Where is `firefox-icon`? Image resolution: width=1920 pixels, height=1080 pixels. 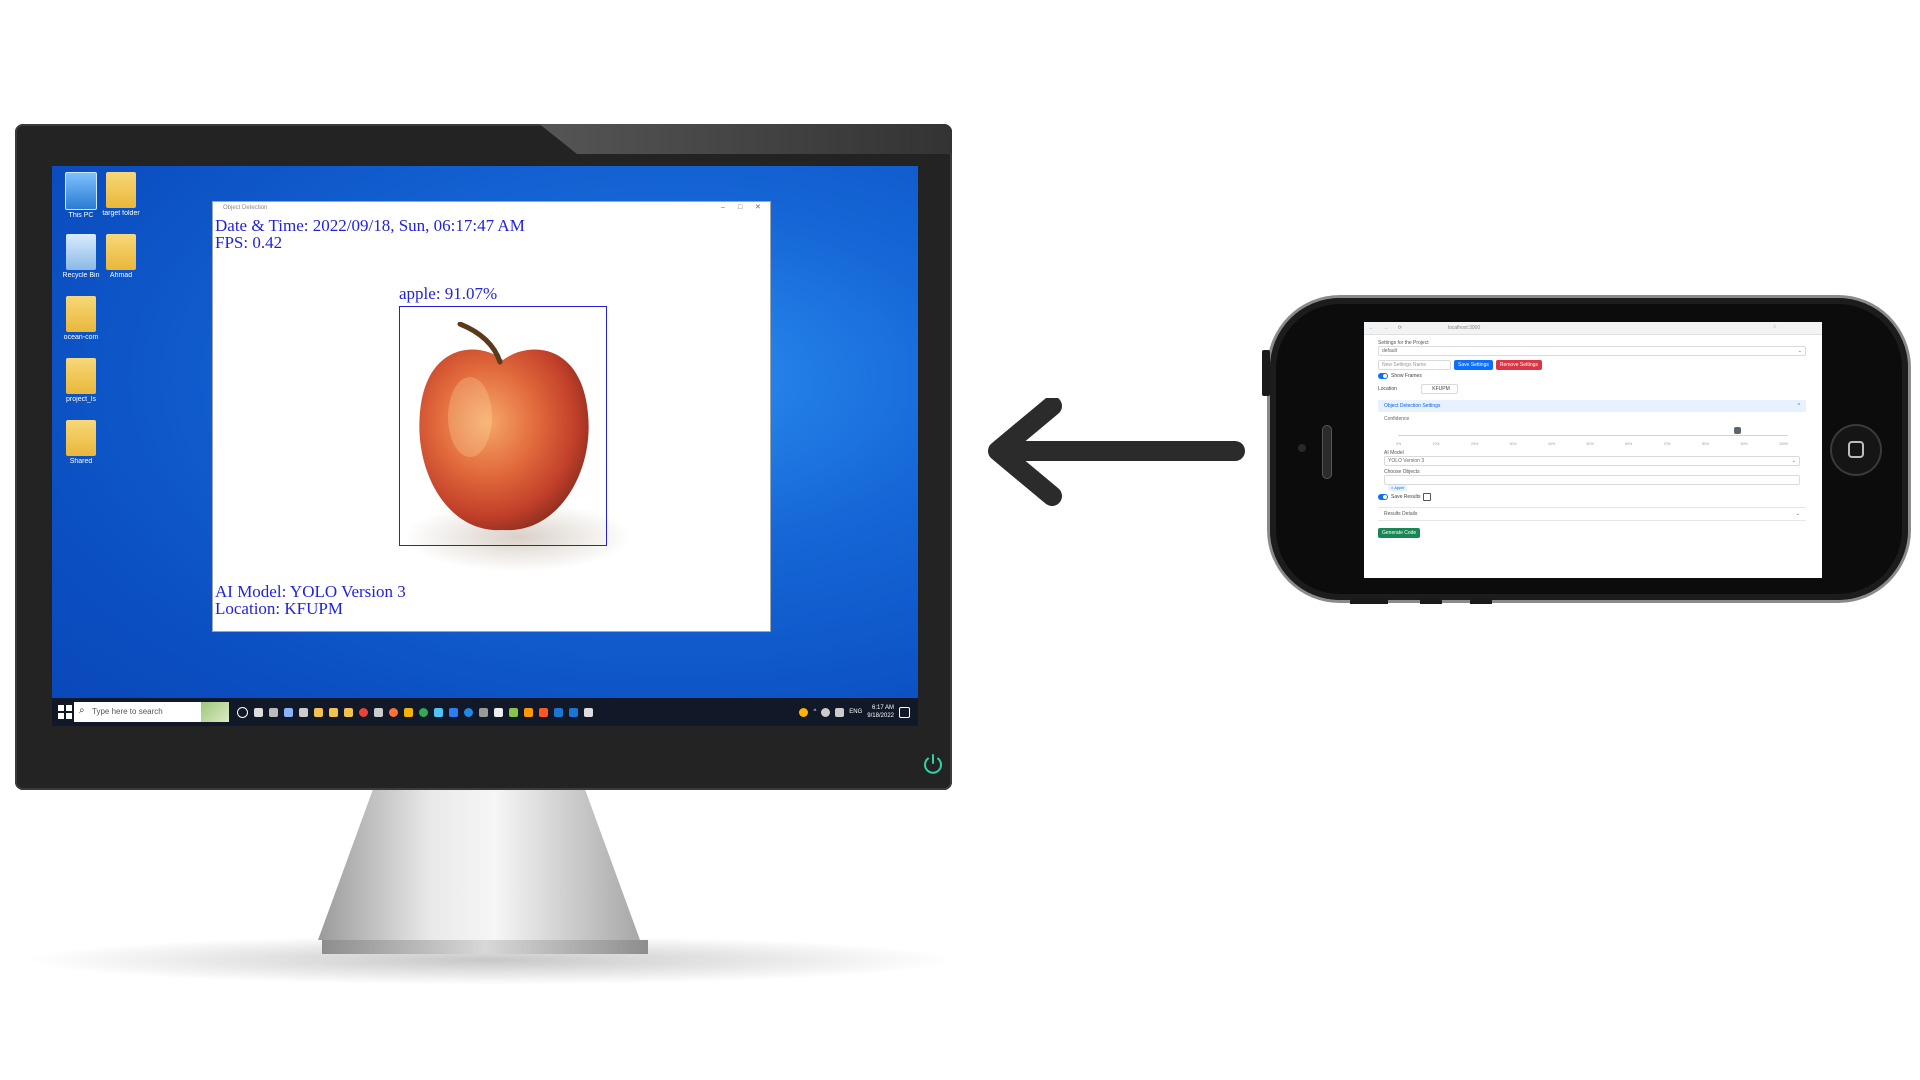
firefox-icon is located at coordinates (393, 712).